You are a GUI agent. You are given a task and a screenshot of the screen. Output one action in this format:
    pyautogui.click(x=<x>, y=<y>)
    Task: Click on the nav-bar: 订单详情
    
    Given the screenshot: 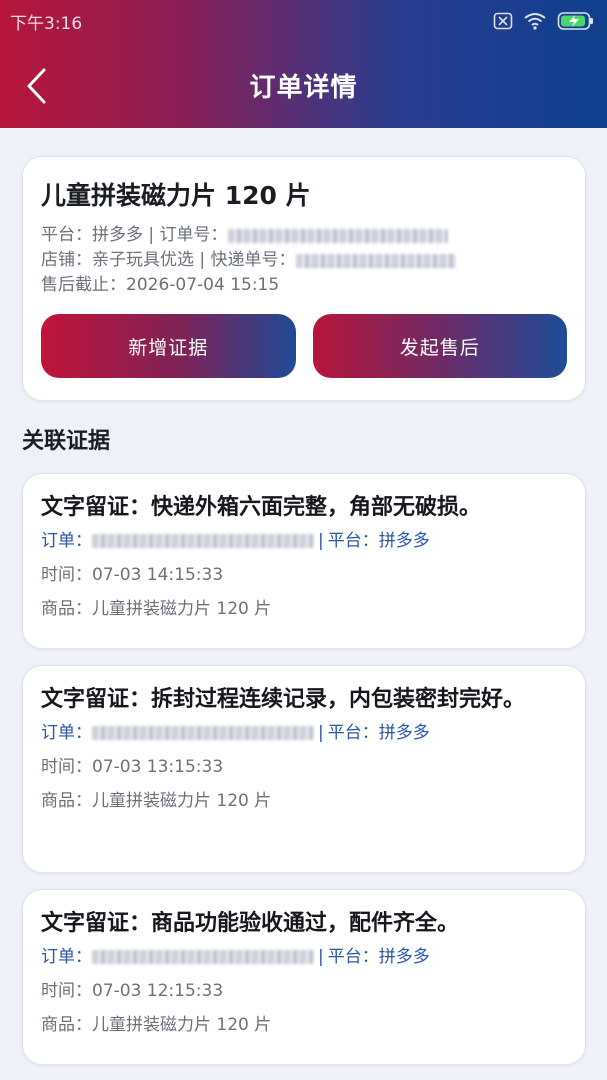 What is the action you would take?
    pyautogui.click(x=303, y=85)
    